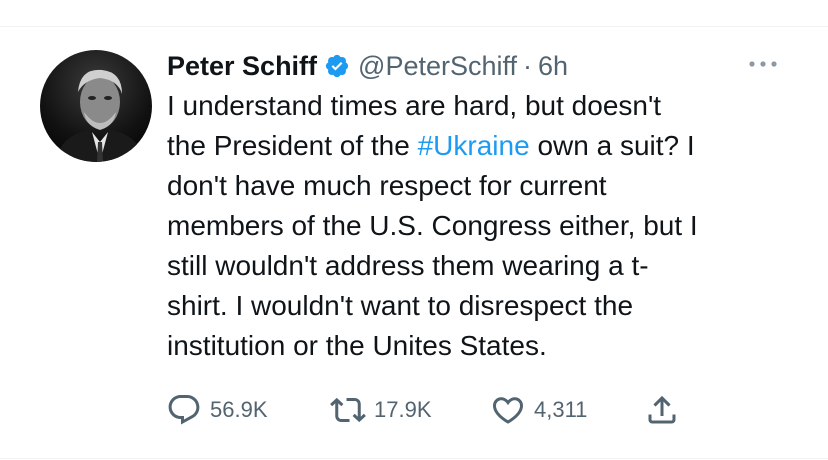 The image size is (828, 460). I want to click on tweet-text-segment: own a suit? I, so click(612, 145).